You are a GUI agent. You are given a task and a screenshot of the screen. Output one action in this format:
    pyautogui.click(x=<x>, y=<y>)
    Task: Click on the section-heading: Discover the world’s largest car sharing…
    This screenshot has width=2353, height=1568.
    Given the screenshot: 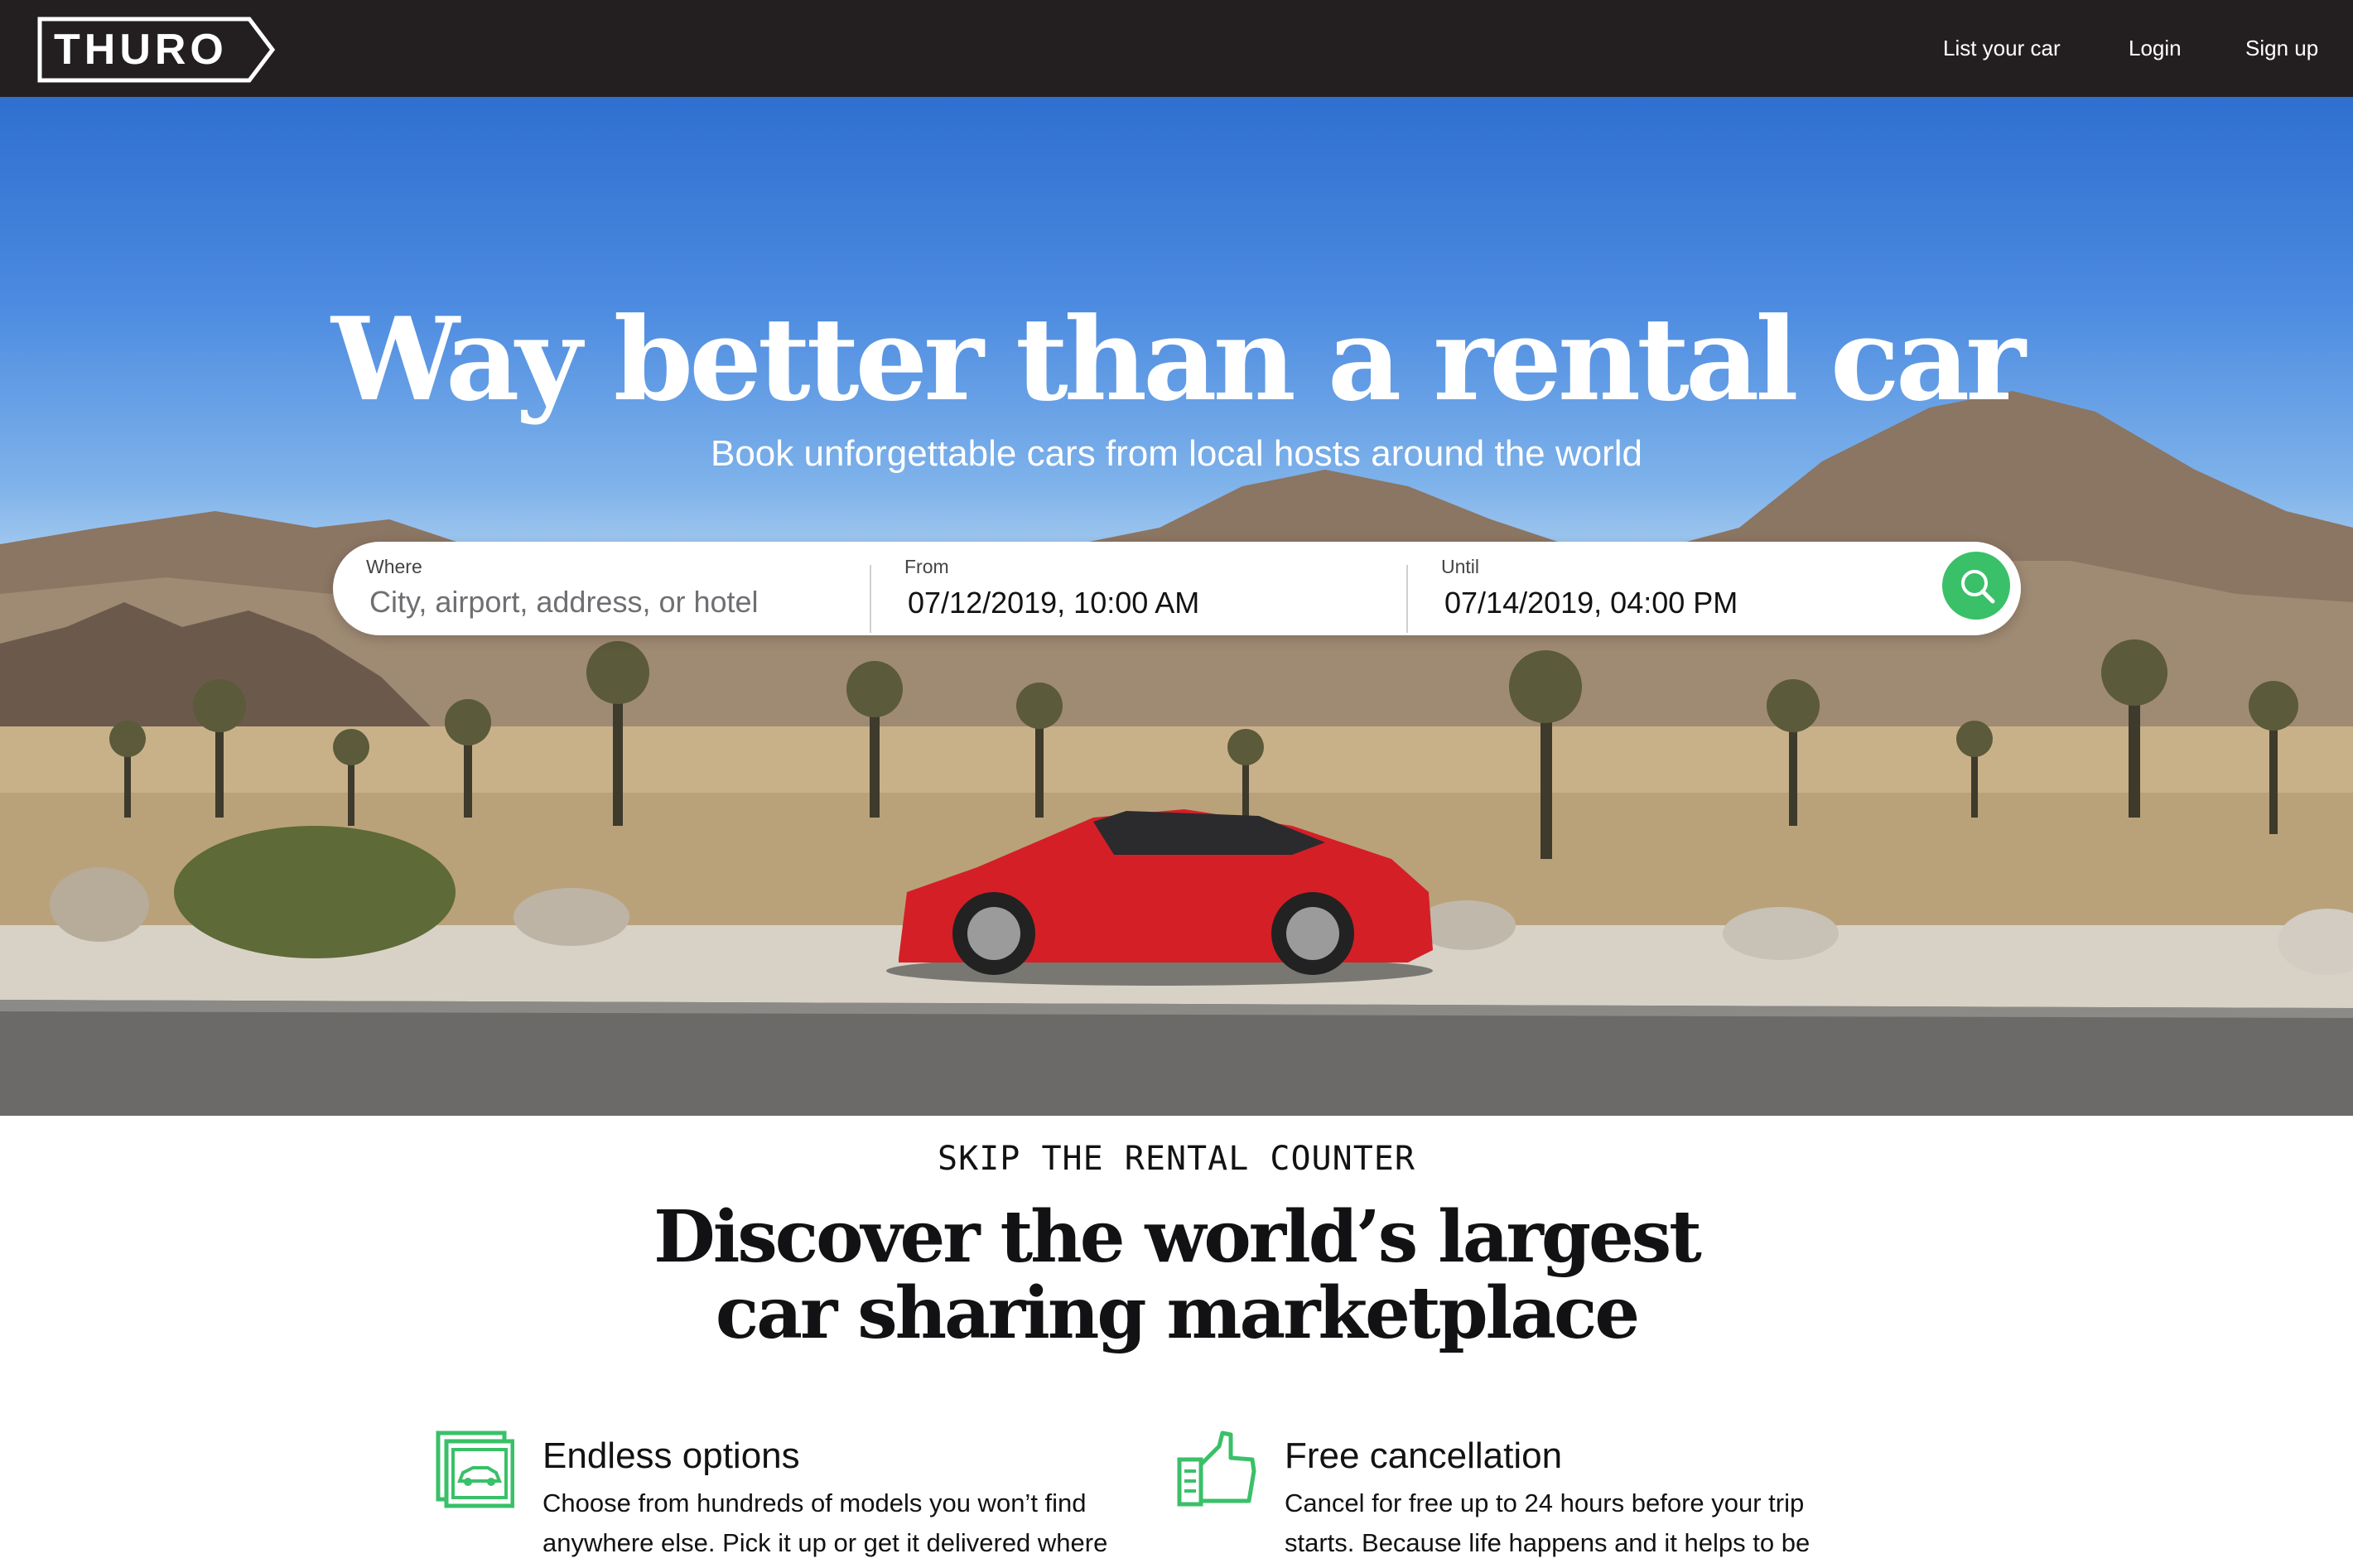 What is the action you would take?
    pyautogui.click(x=1176, y=1275)
    